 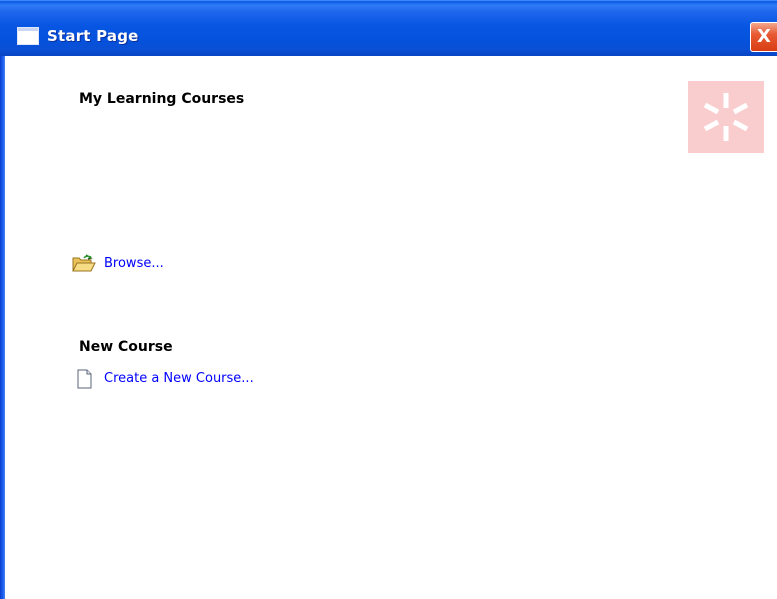 I want to click on my-learning-courses-heading: My Learning Courses, so click(x=162, y=99).